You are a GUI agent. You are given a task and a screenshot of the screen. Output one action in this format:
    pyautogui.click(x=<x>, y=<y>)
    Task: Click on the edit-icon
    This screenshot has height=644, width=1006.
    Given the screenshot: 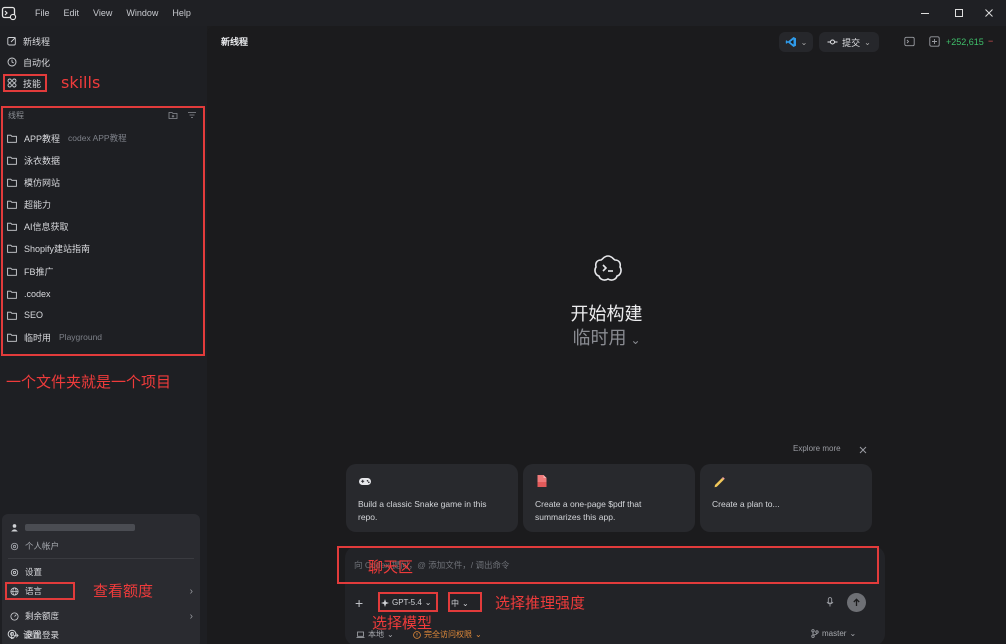 What is the action you would take?
    pyautogui.click(x=11, y=41)
    